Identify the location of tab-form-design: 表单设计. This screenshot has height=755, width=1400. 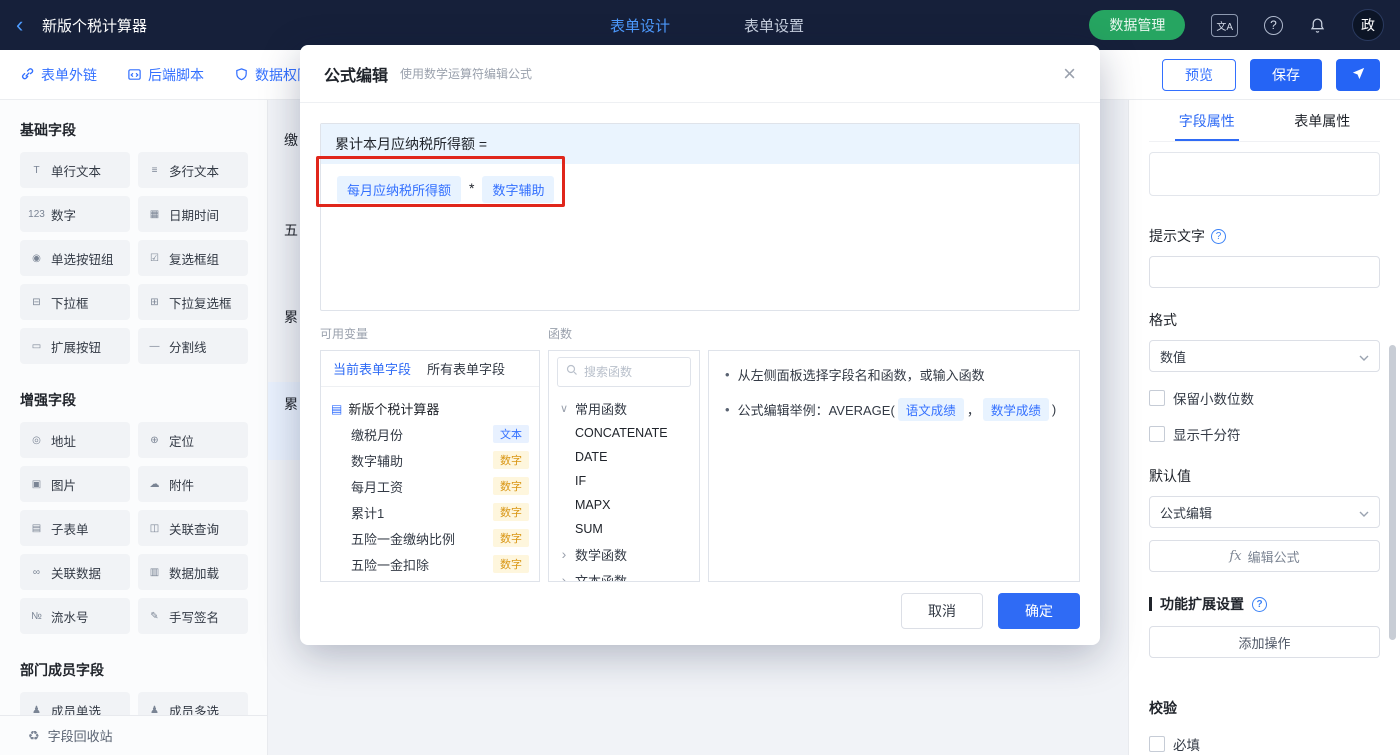
(640, 25).